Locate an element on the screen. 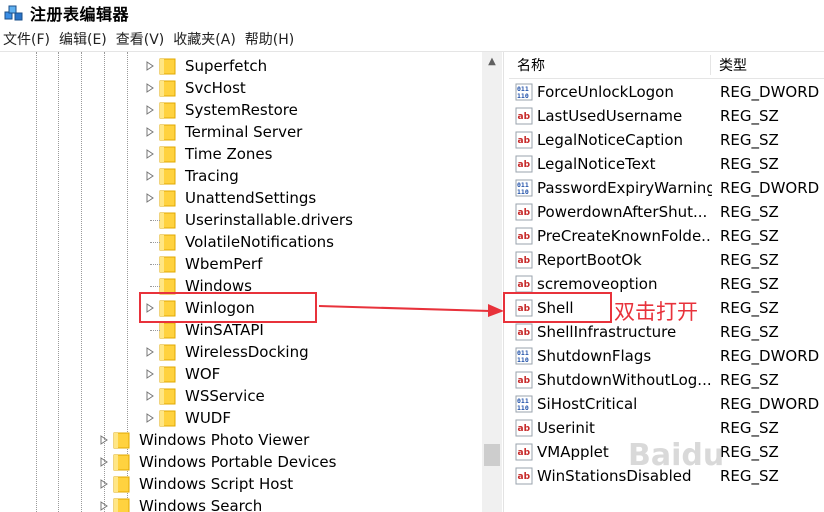 This screenshot has height=512, width=824. value-name: LastUsedUsername is located at coordinates (610, 116).